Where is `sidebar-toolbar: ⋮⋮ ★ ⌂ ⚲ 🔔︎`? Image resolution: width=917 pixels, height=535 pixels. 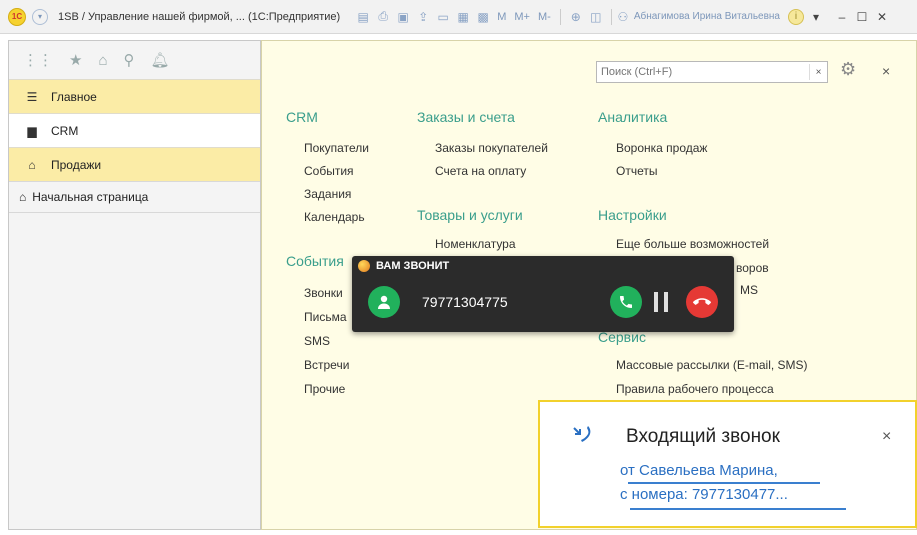
sidebar-toolbar: ⋮⋮ ★ ⌂ ⚲ 🔔︎ is located at coordinates (134, 60).